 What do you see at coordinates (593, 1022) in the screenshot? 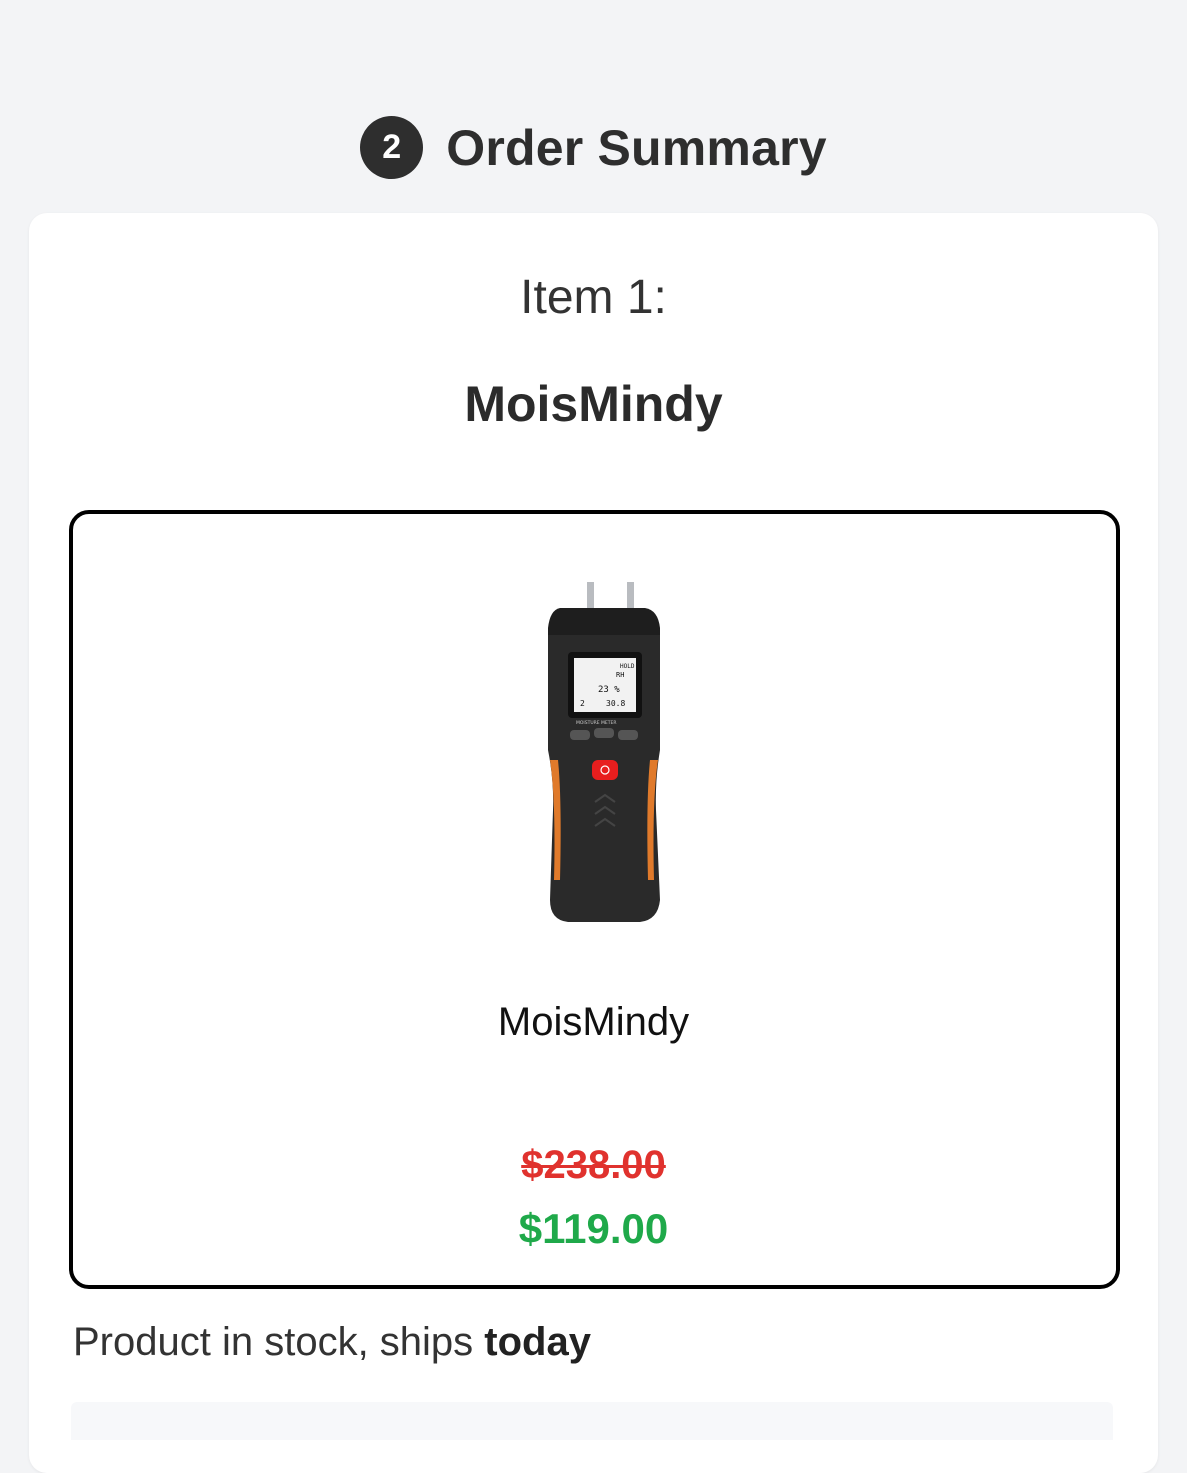
I see `product-name: MoisMindy` at bounding box center [593, 1022].